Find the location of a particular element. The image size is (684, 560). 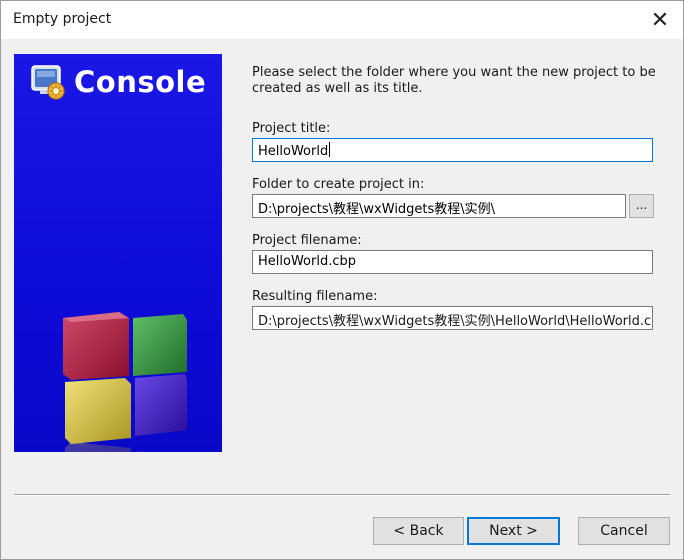

project-filename-value: HelloWorld.cbp is located at coordinates (307, 261).